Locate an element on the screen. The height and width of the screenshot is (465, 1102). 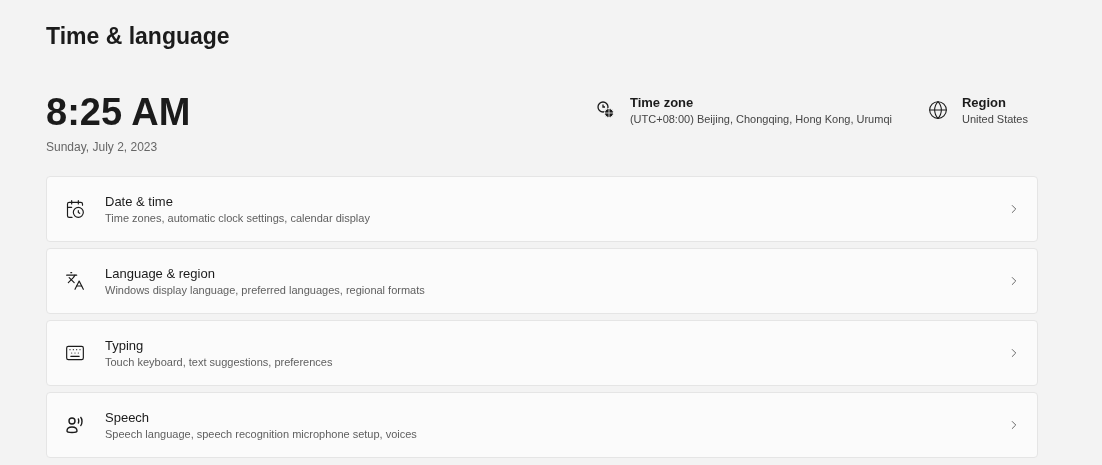
page-title: Time & language is located at coordinates (138, 36).